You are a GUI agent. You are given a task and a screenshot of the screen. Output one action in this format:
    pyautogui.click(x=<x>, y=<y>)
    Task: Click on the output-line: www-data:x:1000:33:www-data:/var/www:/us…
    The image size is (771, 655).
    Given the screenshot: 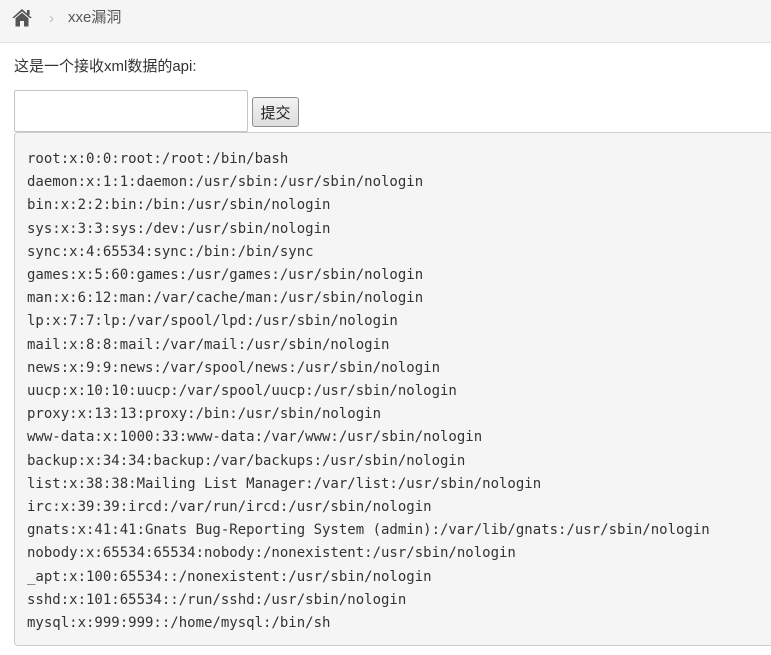 What is the action you would take?
    pyautogui.click(x=255, y=437)
    